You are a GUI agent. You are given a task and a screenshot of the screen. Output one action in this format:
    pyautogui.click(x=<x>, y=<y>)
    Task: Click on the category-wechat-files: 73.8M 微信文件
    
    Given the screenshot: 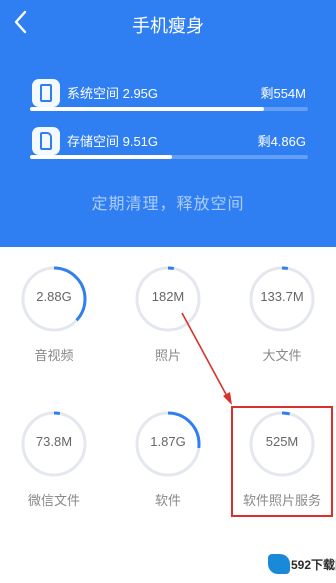 What is the action you would take?
    pyautogui.click(x=54, y=465)
    